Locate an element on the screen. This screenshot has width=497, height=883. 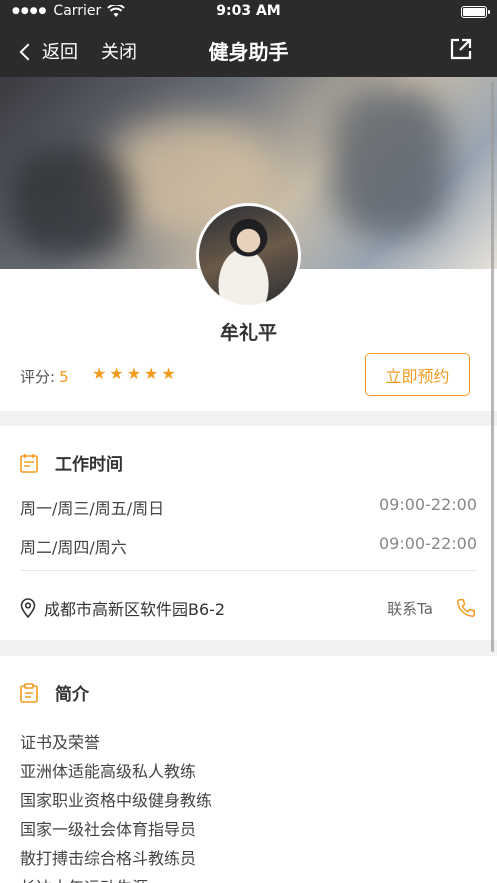
star-rating-icon: ★★★★★ is located at coordinates (135, 373).